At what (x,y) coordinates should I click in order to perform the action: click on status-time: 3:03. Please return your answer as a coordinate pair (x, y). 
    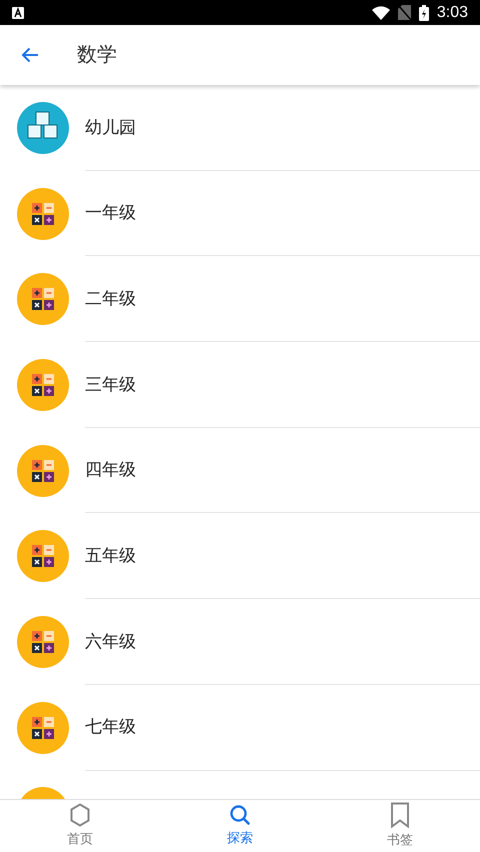
    Looking at the image, I should click on (452, 12).